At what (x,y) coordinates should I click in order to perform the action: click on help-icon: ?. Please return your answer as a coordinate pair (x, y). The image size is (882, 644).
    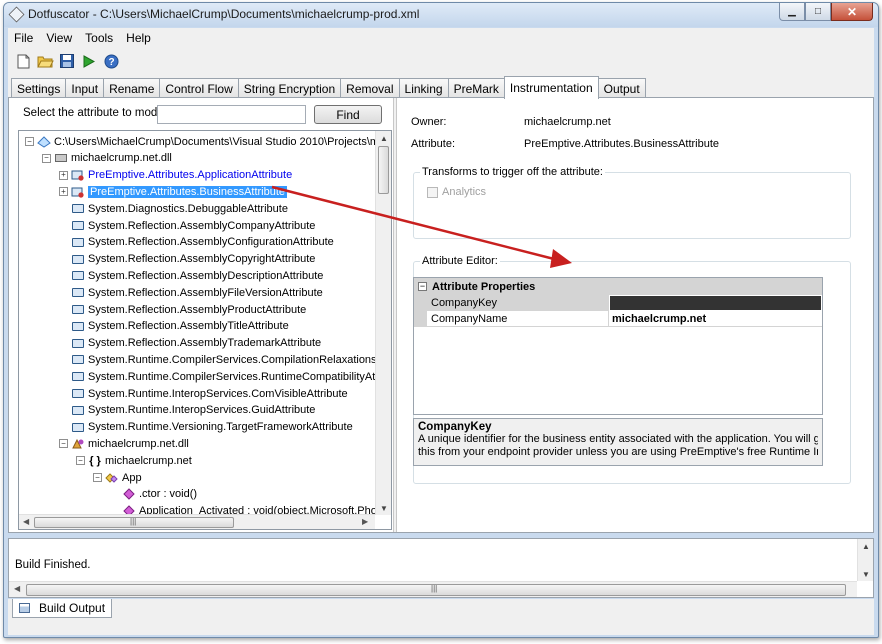
    Looking at the image, I should click on (111, 61).